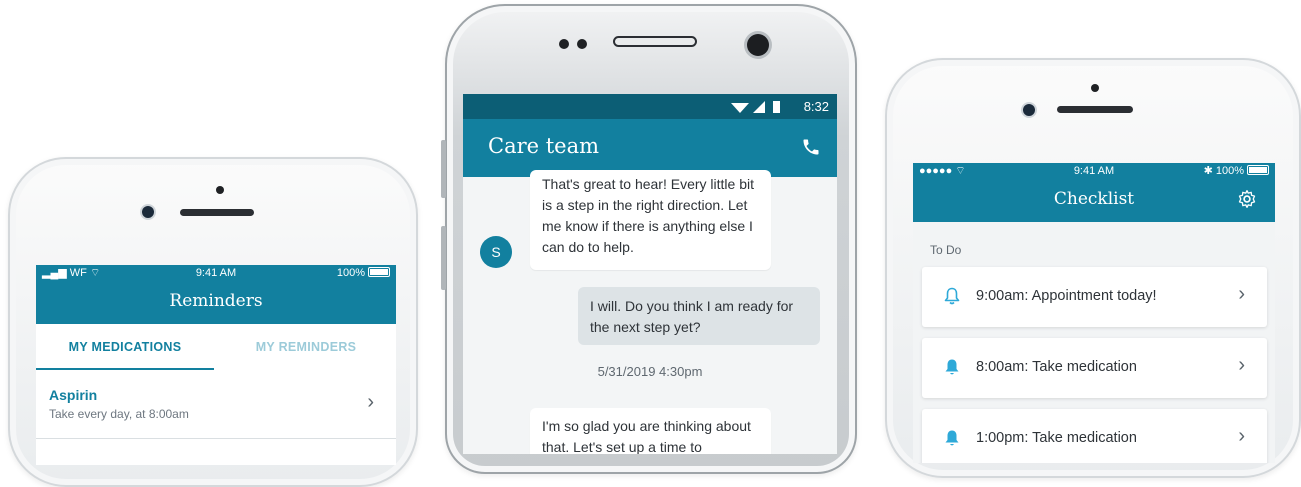 This screenshot has height=487, width=1301. Describe the element at coordinates (1208, 171) in the screenshot. I see `bluetooth-icon: ✱` at that location.